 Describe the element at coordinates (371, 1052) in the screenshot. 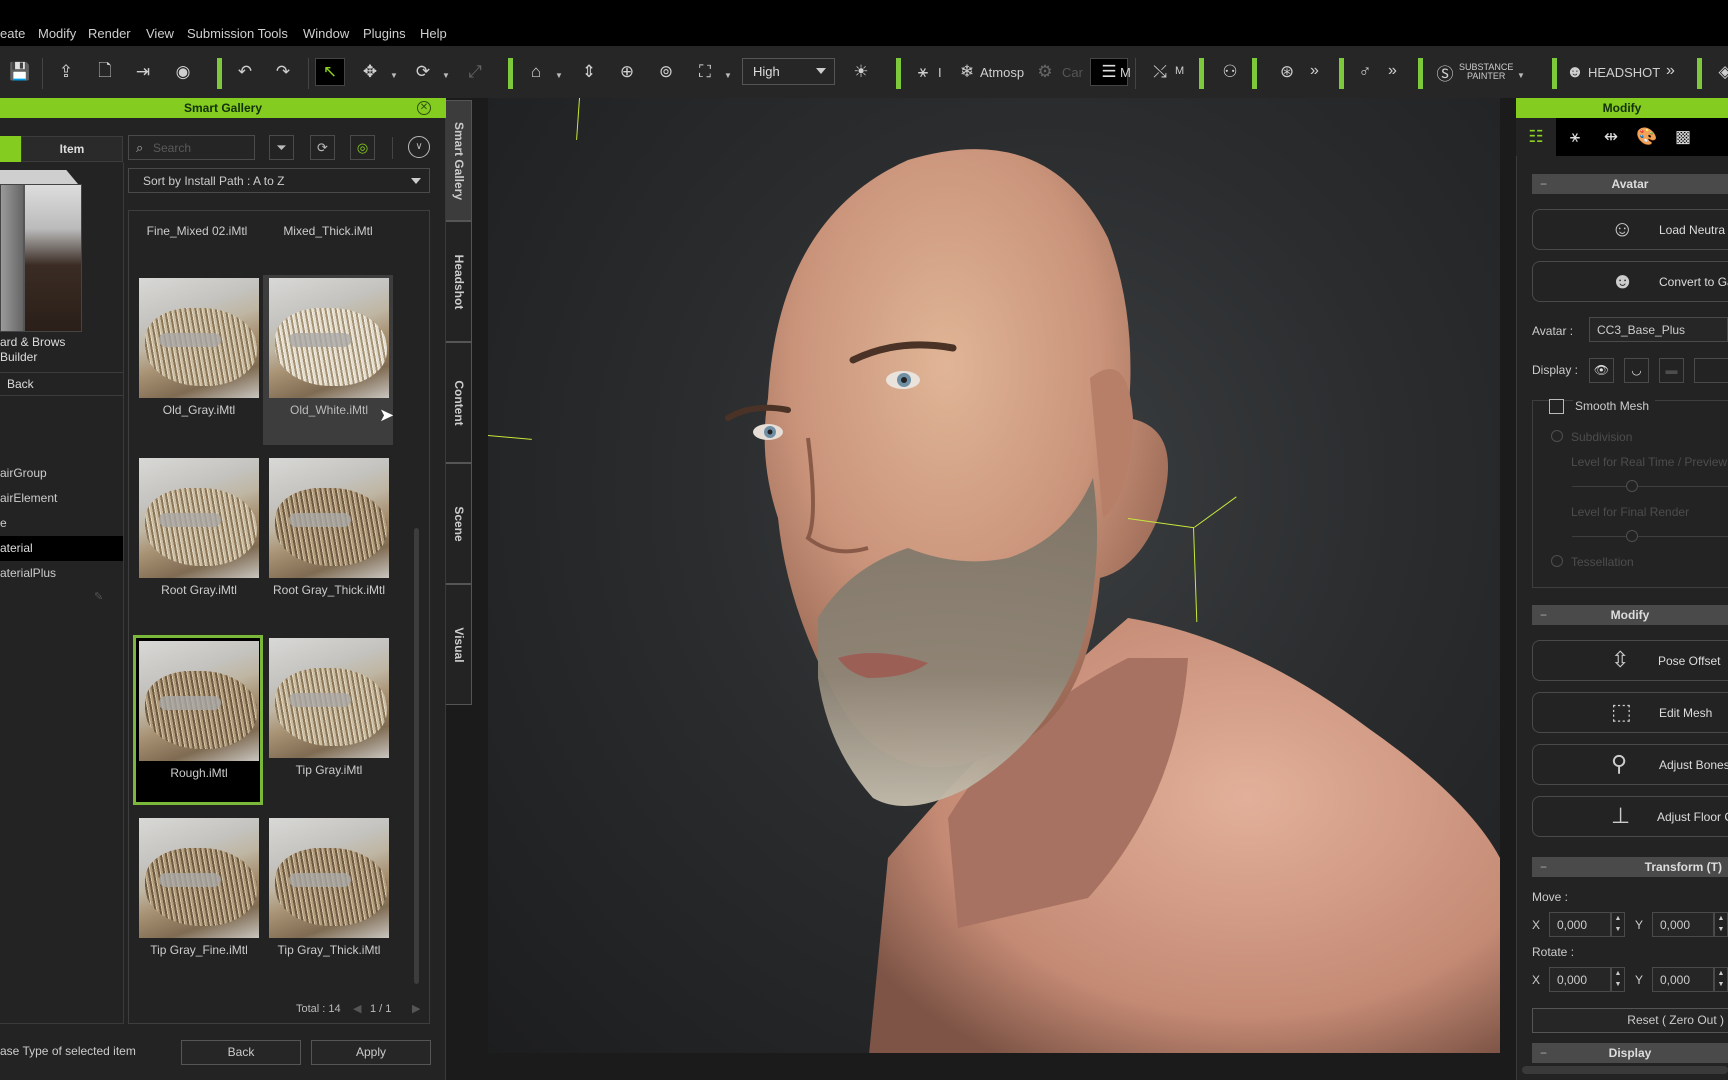

I see `apply-button: Apply` at that location.